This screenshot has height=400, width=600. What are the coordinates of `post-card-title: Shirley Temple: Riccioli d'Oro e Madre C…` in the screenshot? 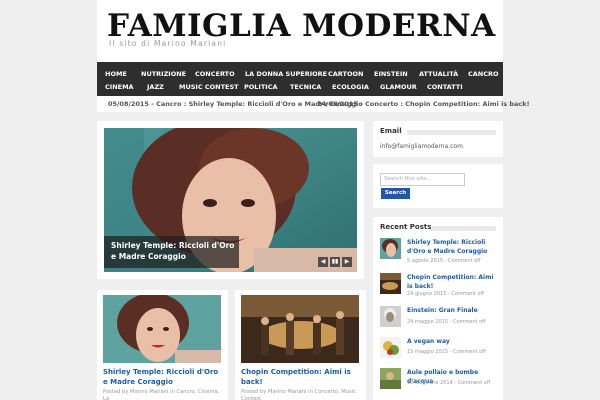 It's located at (162, 377).